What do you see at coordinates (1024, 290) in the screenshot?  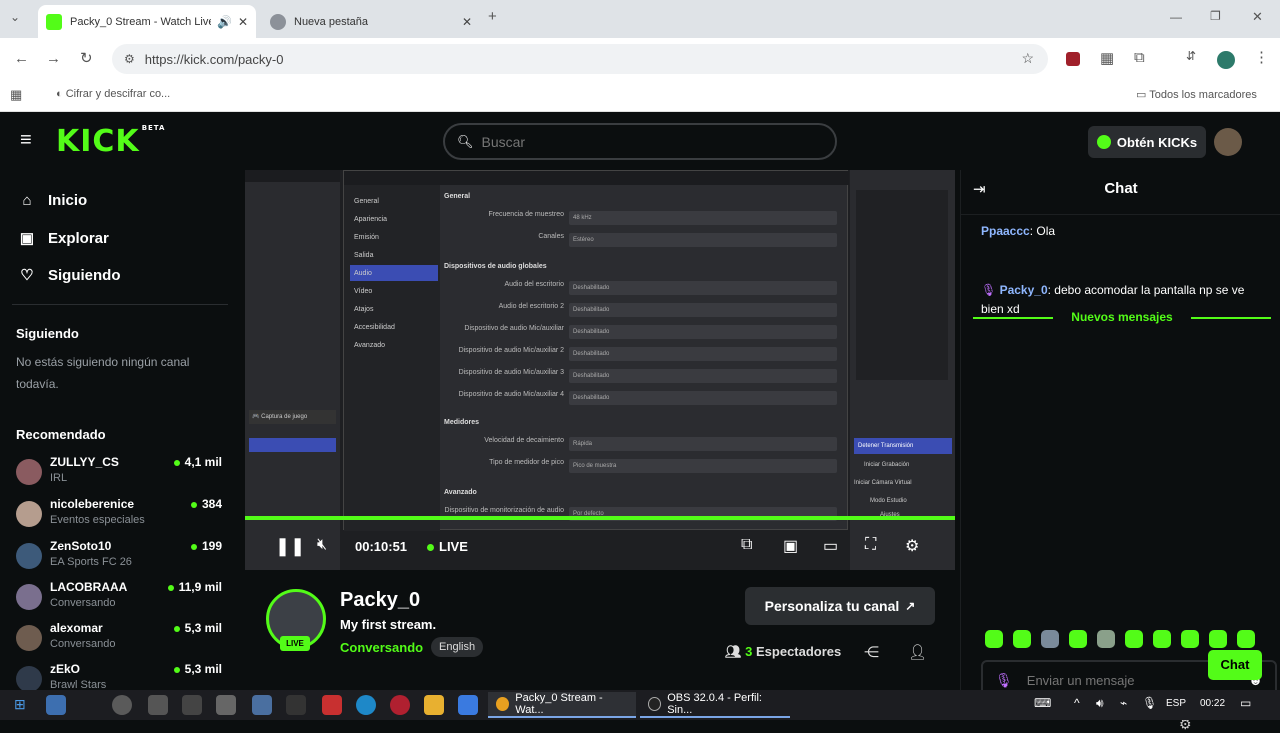 I see `chat-username: Packy_0` at bounding box center [1024, 290].